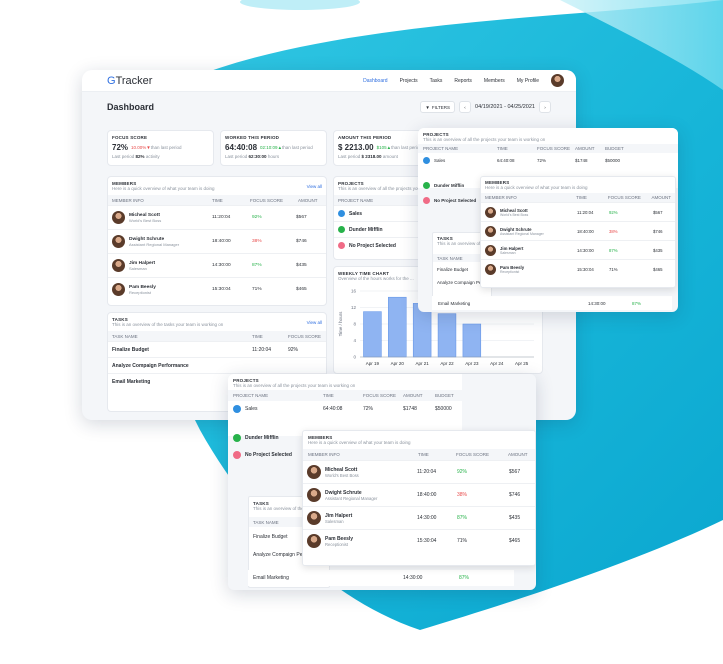  What do you see at coordinates (505, 107) in the screenshot?
I see `date-range: 04/19/2021 - 04/25/2021` at bounding box center [505, 107].